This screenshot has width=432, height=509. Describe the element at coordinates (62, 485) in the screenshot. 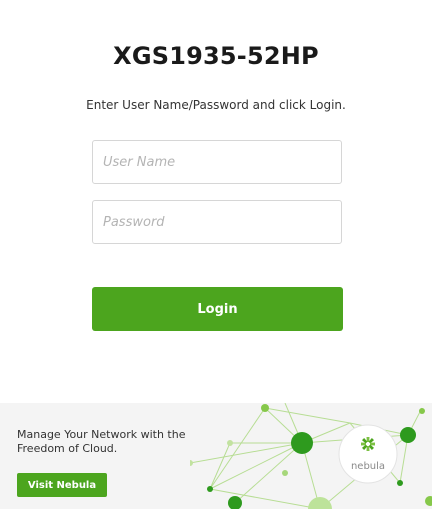

I see `visit-nebula-button: Visit Nebula` at that location.